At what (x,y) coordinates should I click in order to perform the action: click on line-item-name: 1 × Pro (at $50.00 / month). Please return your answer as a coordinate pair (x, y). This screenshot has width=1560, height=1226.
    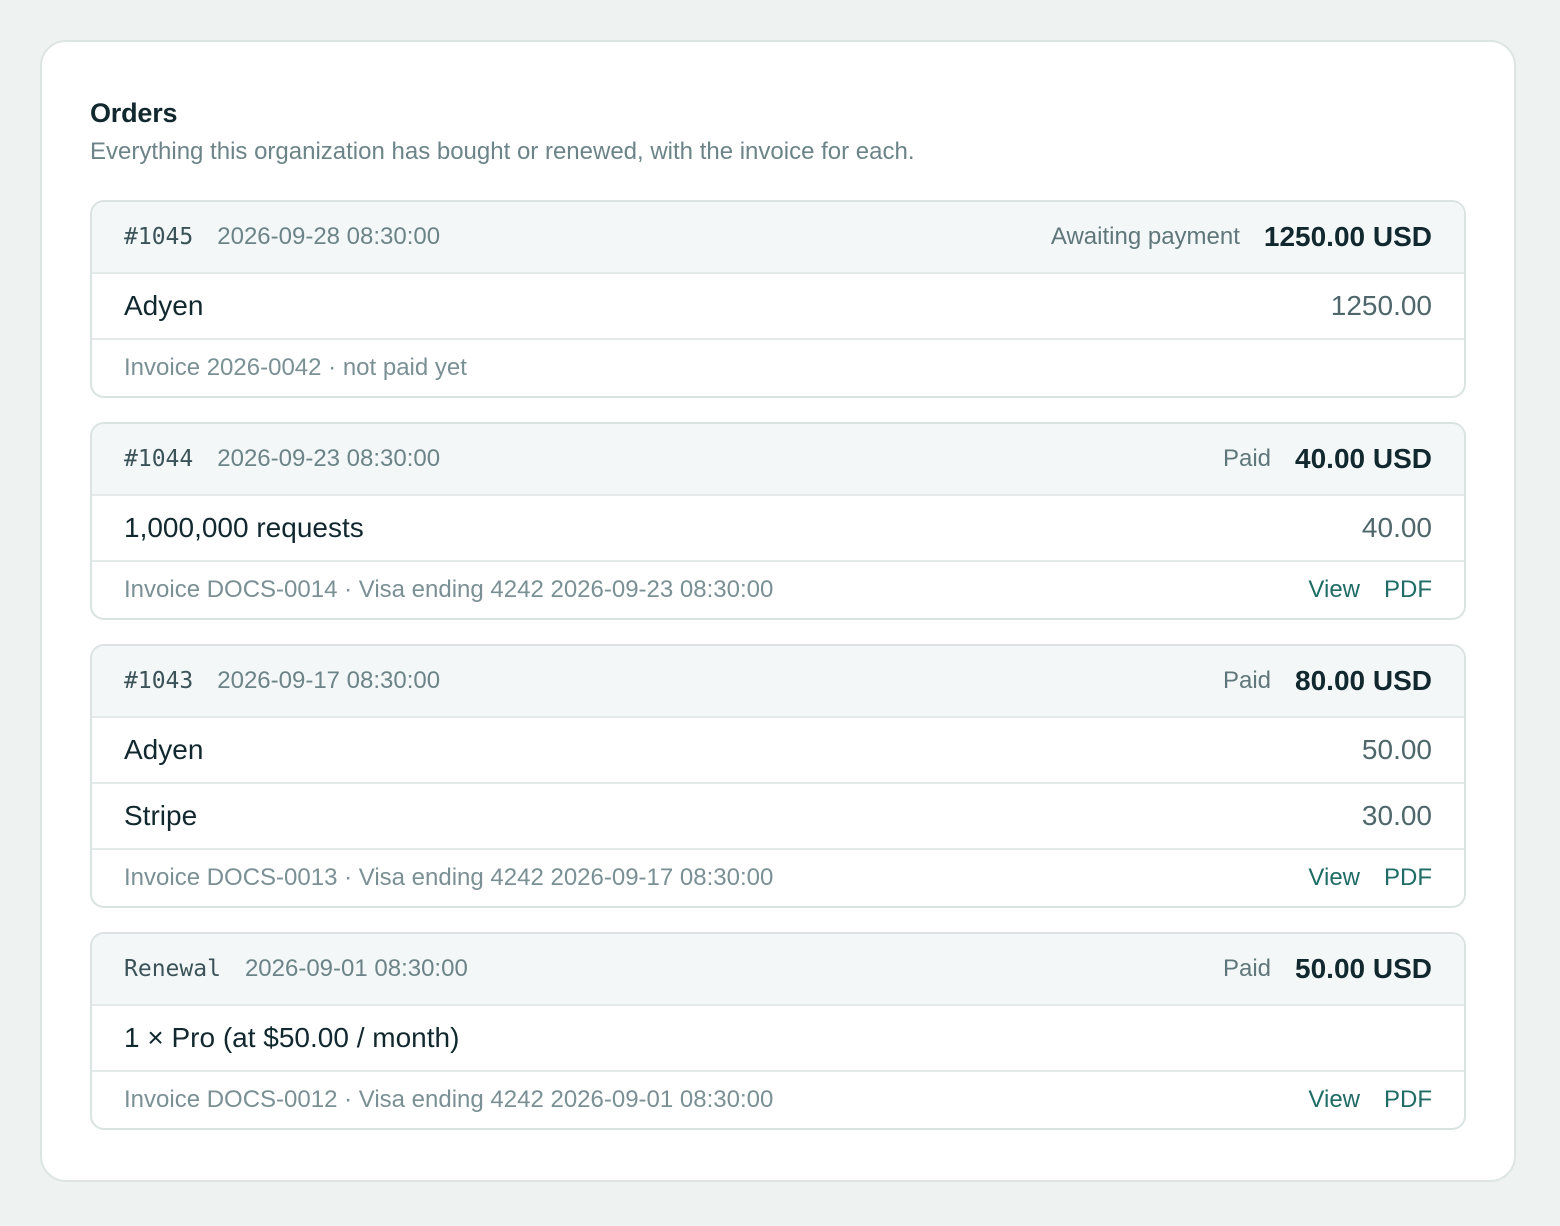
    Looking at the image, I should click on (292, 1037).